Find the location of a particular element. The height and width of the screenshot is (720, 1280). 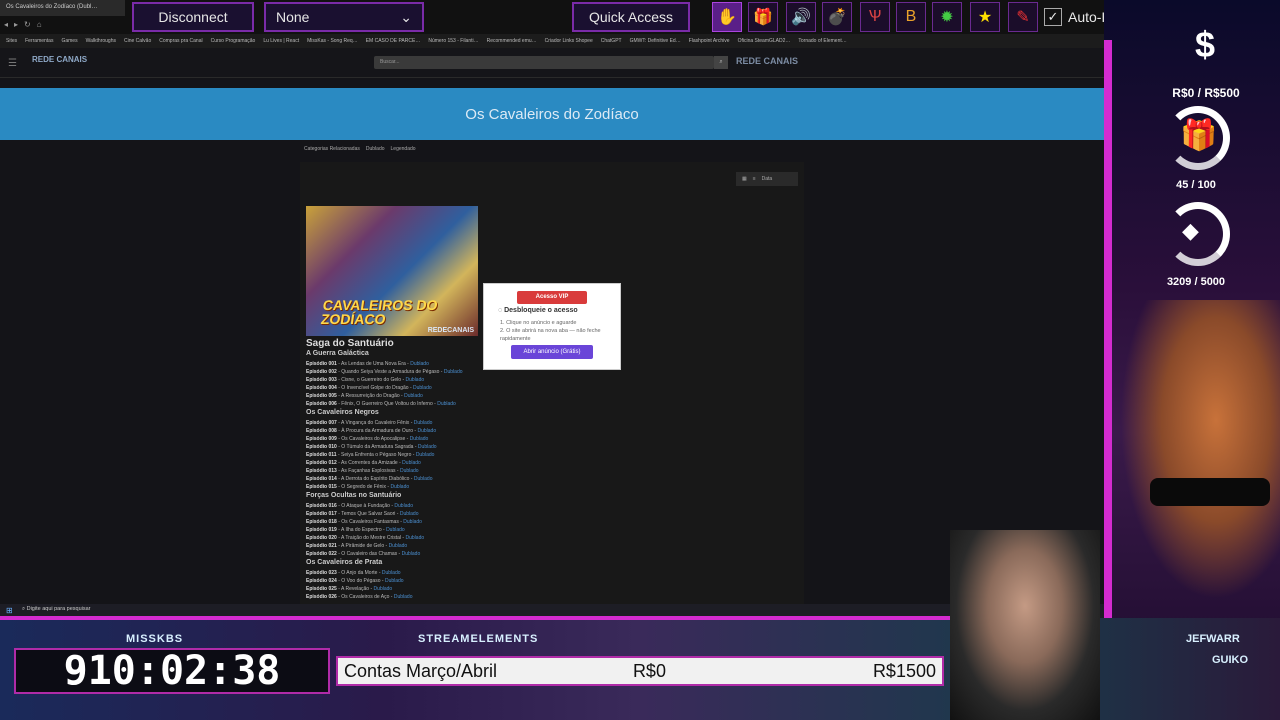

bookmark-item: Sites is located at coordinates (11, 41).